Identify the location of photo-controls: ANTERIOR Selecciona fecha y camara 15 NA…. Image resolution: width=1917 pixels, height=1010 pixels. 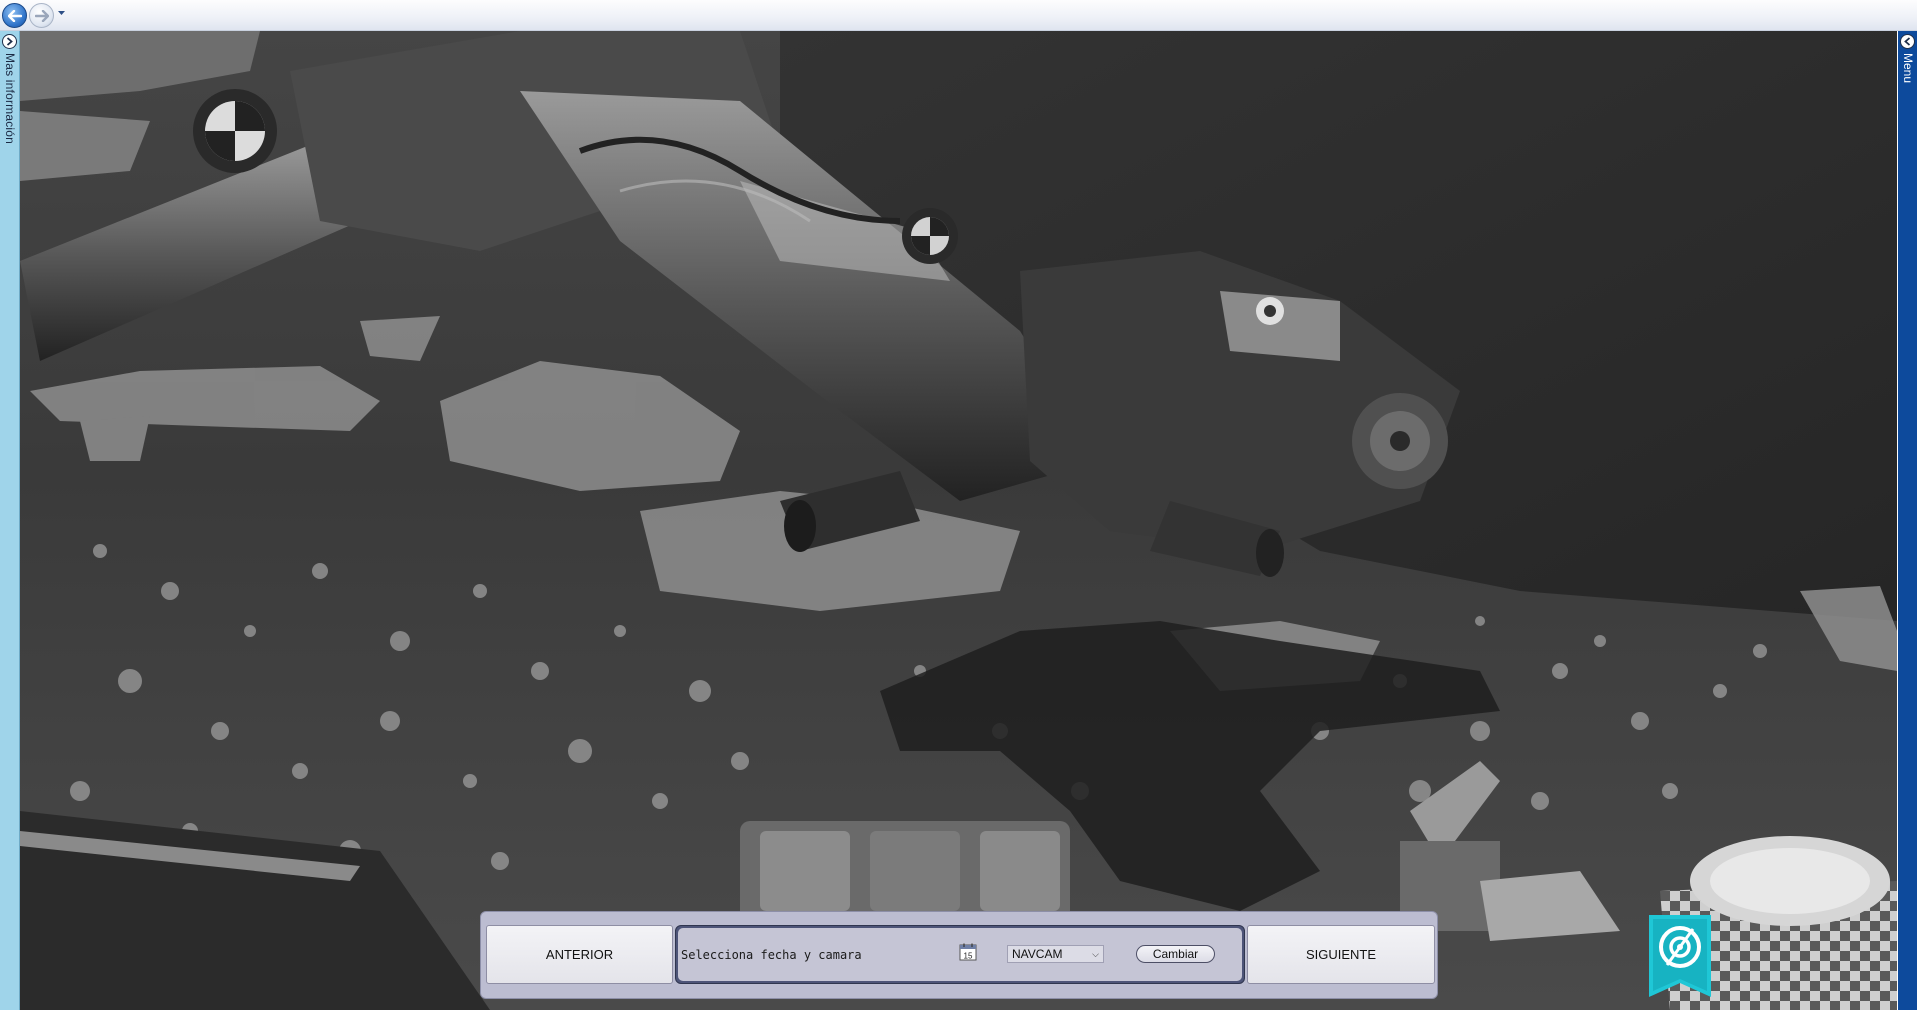
(959, 955).